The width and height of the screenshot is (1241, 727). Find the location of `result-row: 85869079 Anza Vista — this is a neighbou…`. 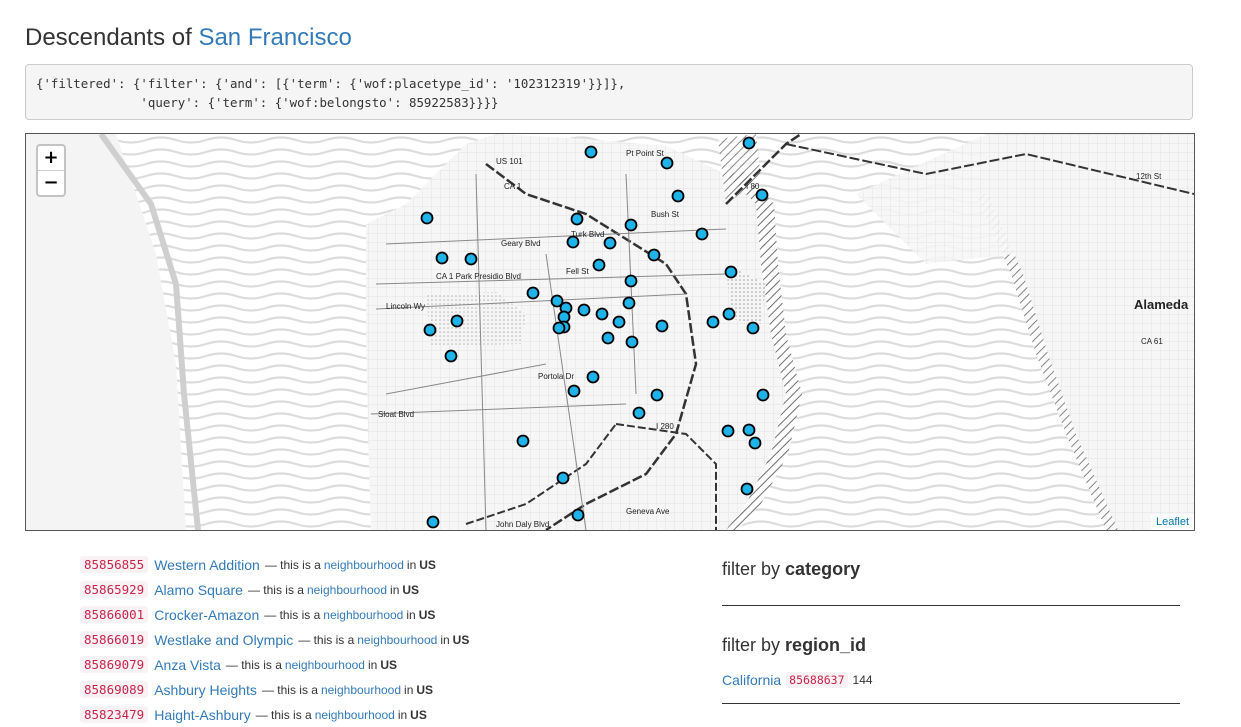

result-row: 85869079 Anza Vista — this is a neighbou… is located at coordinates (380, 664).